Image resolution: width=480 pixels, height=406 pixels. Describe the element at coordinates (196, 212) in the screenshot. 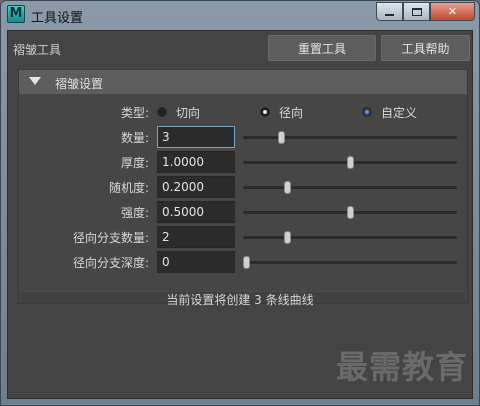

I see `intensity-field: 0.5000` at that location.